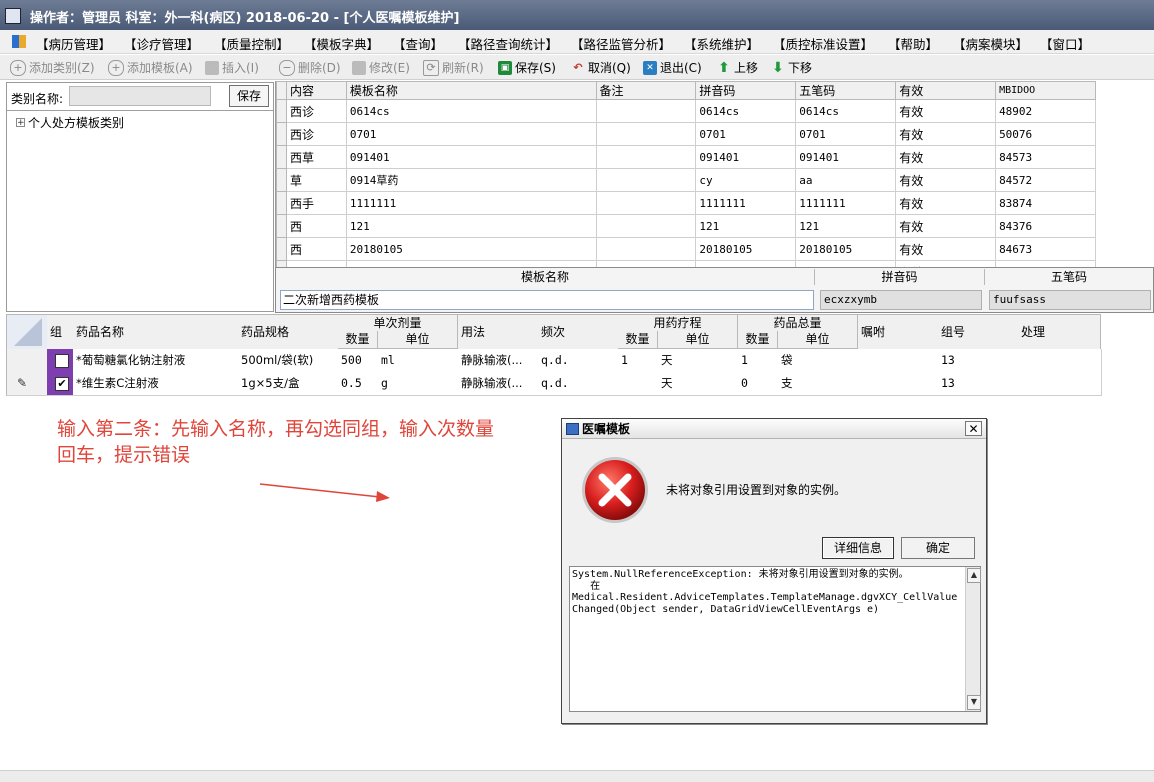  What do you see at coordinates (686, 226) in the screenshot?
I see `table-row: 西 121 121 121 有效 84376` at bounding box center [686, 226].